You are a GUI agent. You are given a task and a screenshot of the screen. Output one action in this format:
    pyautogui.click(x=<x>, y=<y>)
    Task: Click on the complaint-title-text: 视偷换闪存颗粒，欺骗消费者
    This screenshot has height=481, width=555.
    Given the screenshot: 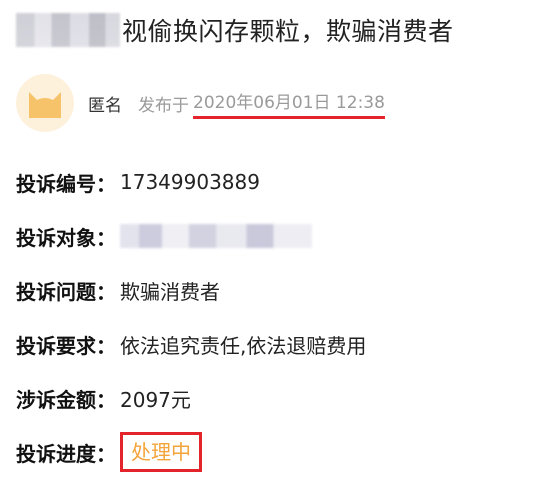 What is the action you would take?
    pyautogui.click(x=288, y=31)
    